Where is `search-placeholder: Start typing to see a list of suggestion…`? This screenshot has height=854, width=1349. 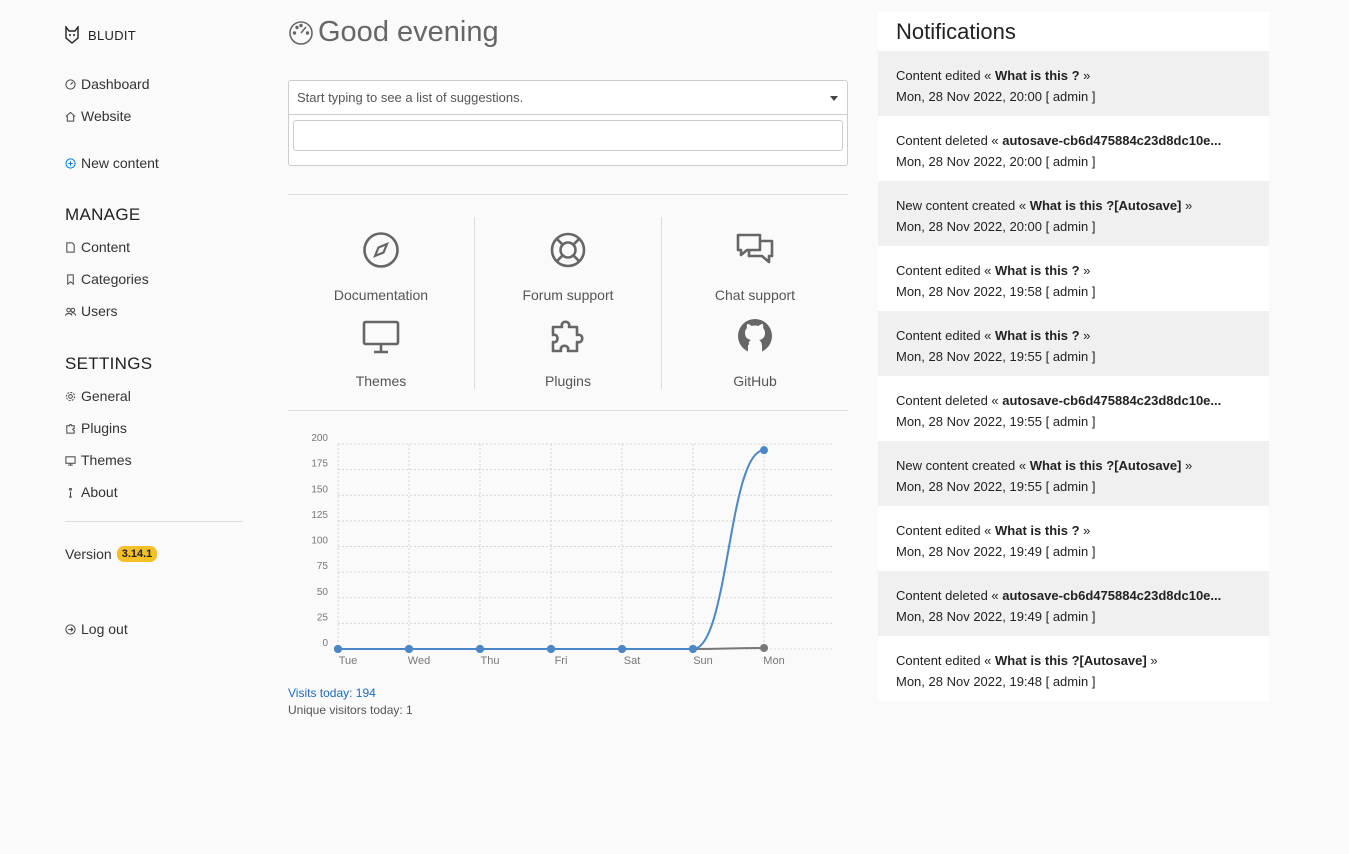 search-placeholder: Start typing to see a list of suggestion… is located at coordinates (410, 97).